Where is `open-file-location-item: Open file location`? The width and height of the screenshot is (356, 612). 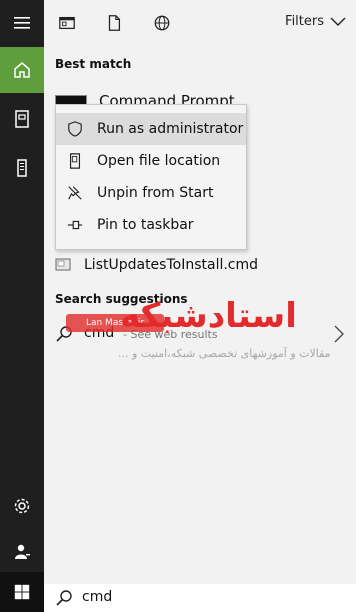 open-file-location-item: Open file location is located at coordinates (151, 161).